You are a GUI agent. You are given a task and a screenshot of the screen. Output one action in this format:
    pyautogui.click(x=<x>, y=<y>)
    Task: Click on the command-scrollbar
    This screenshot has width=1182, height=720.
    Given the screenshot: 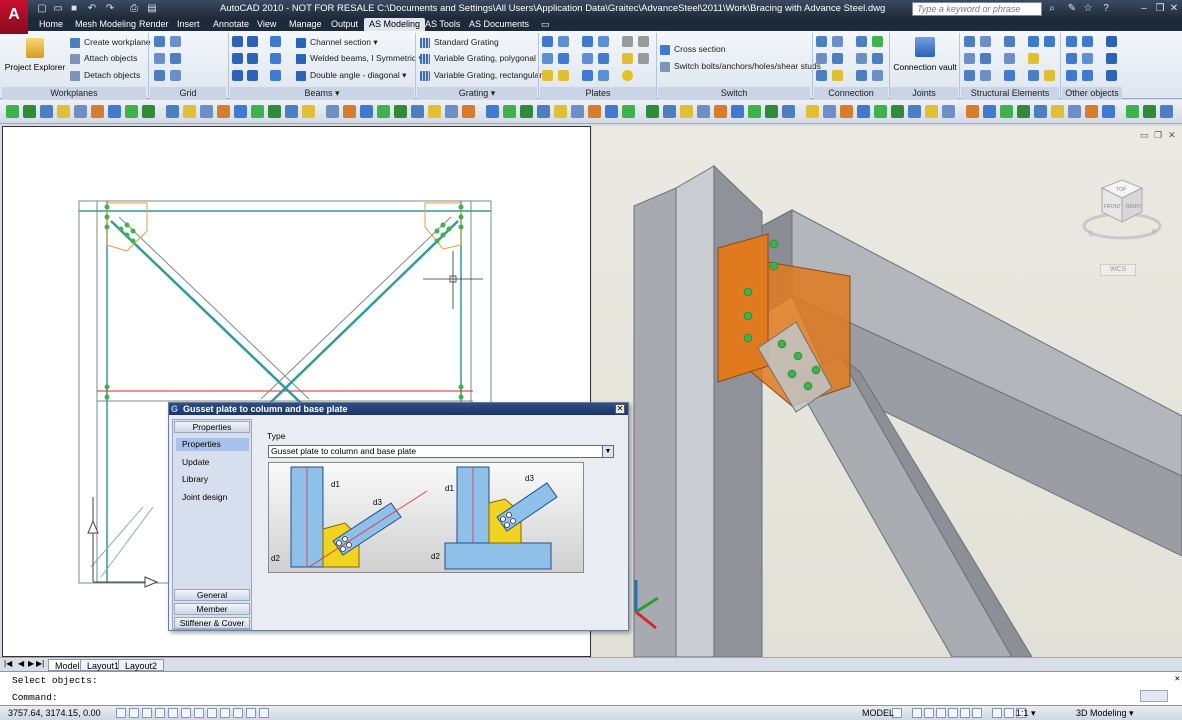 What is the action you would take?
    pyautogui.click(x=1154, y=696)
    